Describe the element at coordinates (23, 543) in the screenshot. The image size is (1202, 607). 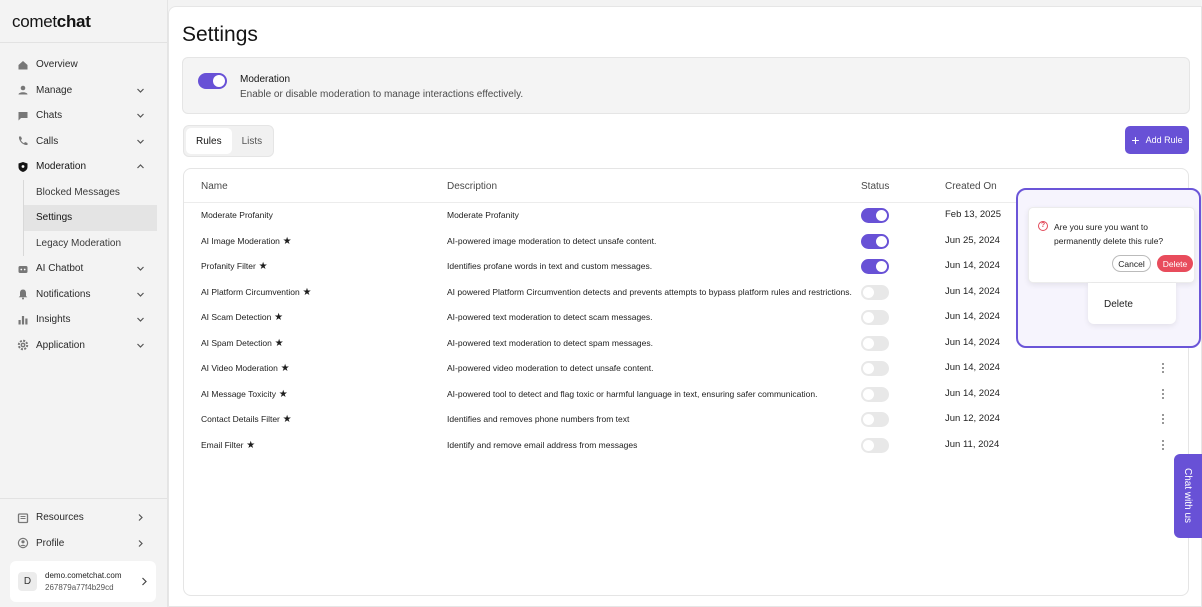
I see `profile-icon` at that location.